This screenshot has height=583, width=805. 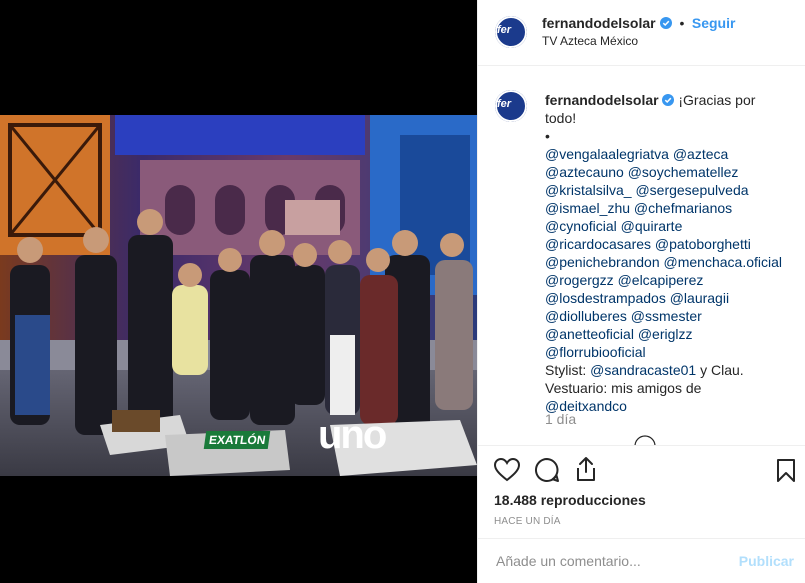 What do you see at coordinates (527, 521) in the screenshot?
I see `post-timestamp: HACE UN DÍA` at bounding box center [527, 521].